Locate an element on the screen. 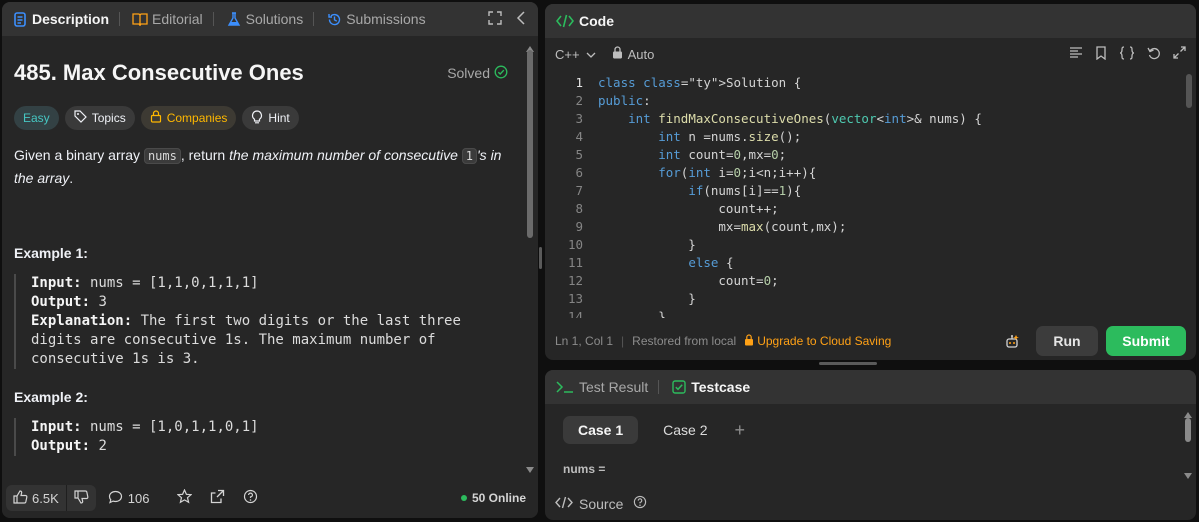 This screenshot has height=522, width=1199. code-text: public: is located at coordinates (617, 101).